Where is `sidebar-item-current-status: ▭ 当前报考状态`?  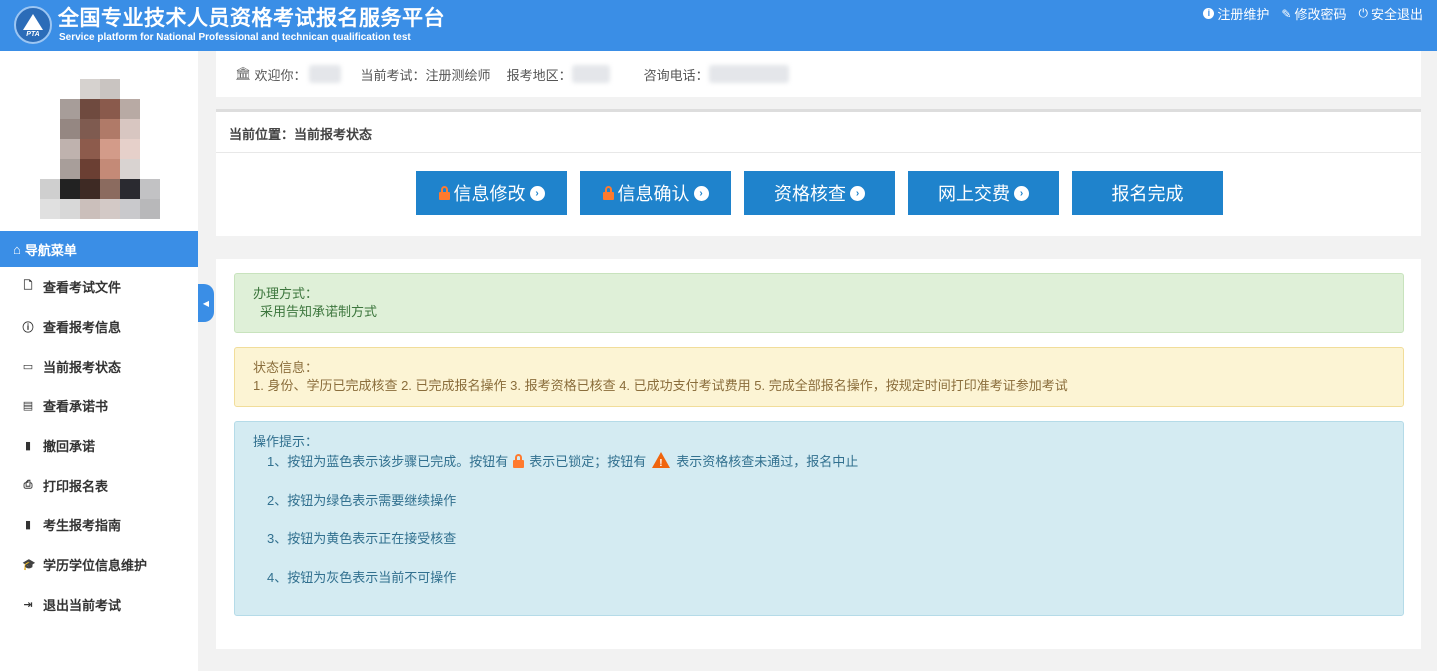
sidebar-item-current-status: ▭ 当前报考状态 is located at coordinates (99, 366).